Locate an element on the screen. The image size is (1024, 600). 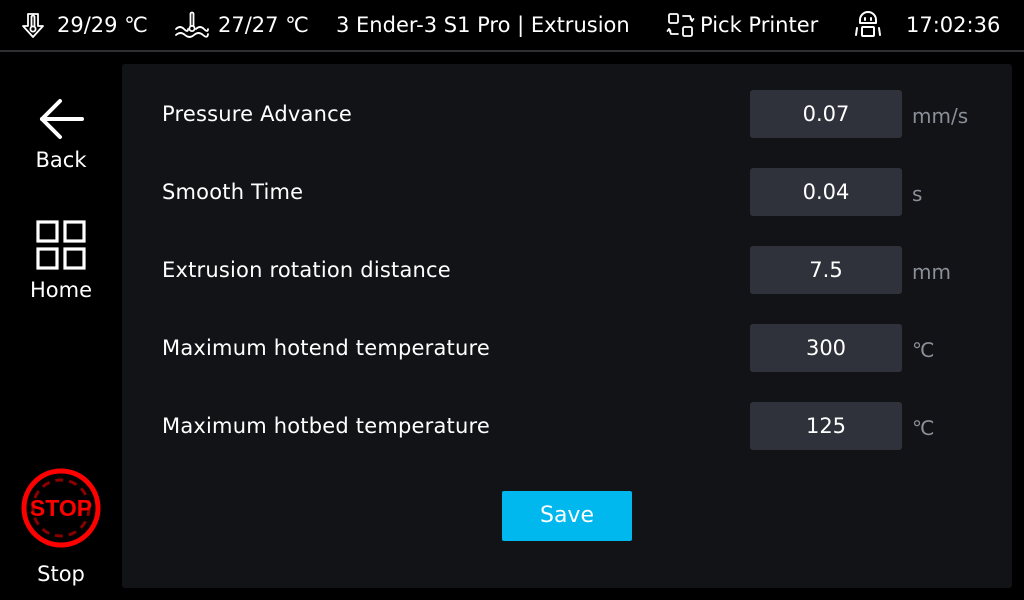
nozzle-thermometer-icon is located at coordinates (33, 25).